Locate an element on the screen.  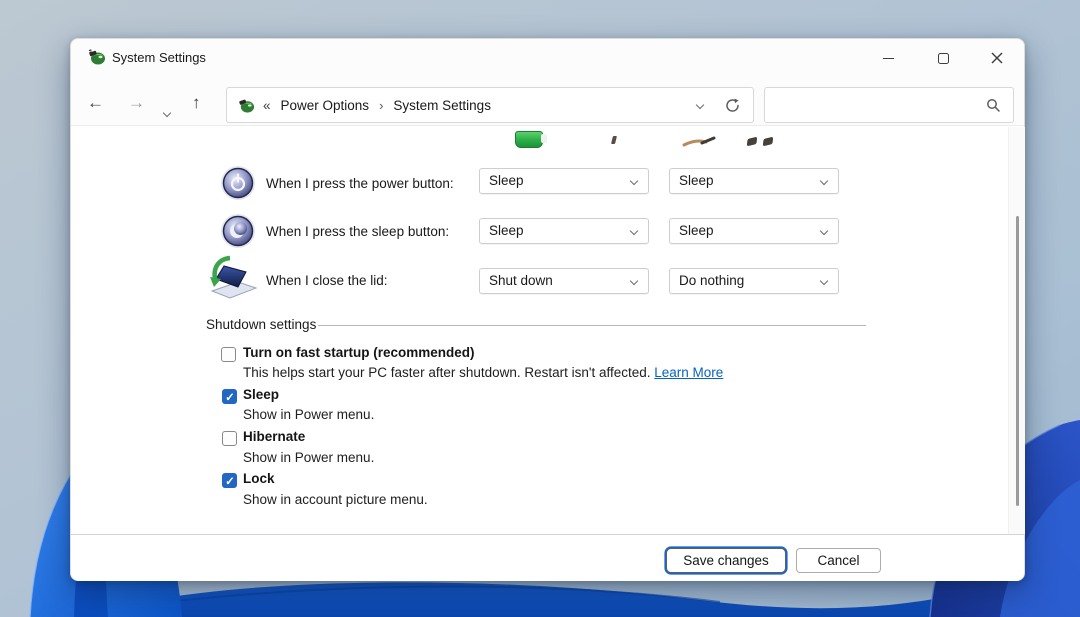
sleep-option-description: Show in Power menu. is located at coordinates (309, 414).